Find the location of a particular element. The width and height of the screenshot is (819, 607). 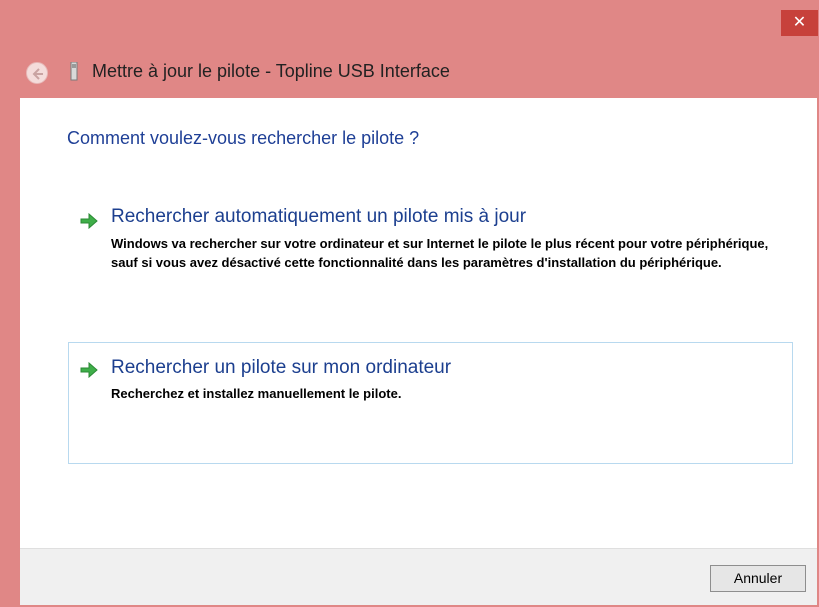

window-left-border is located at coordinates (10, 352).